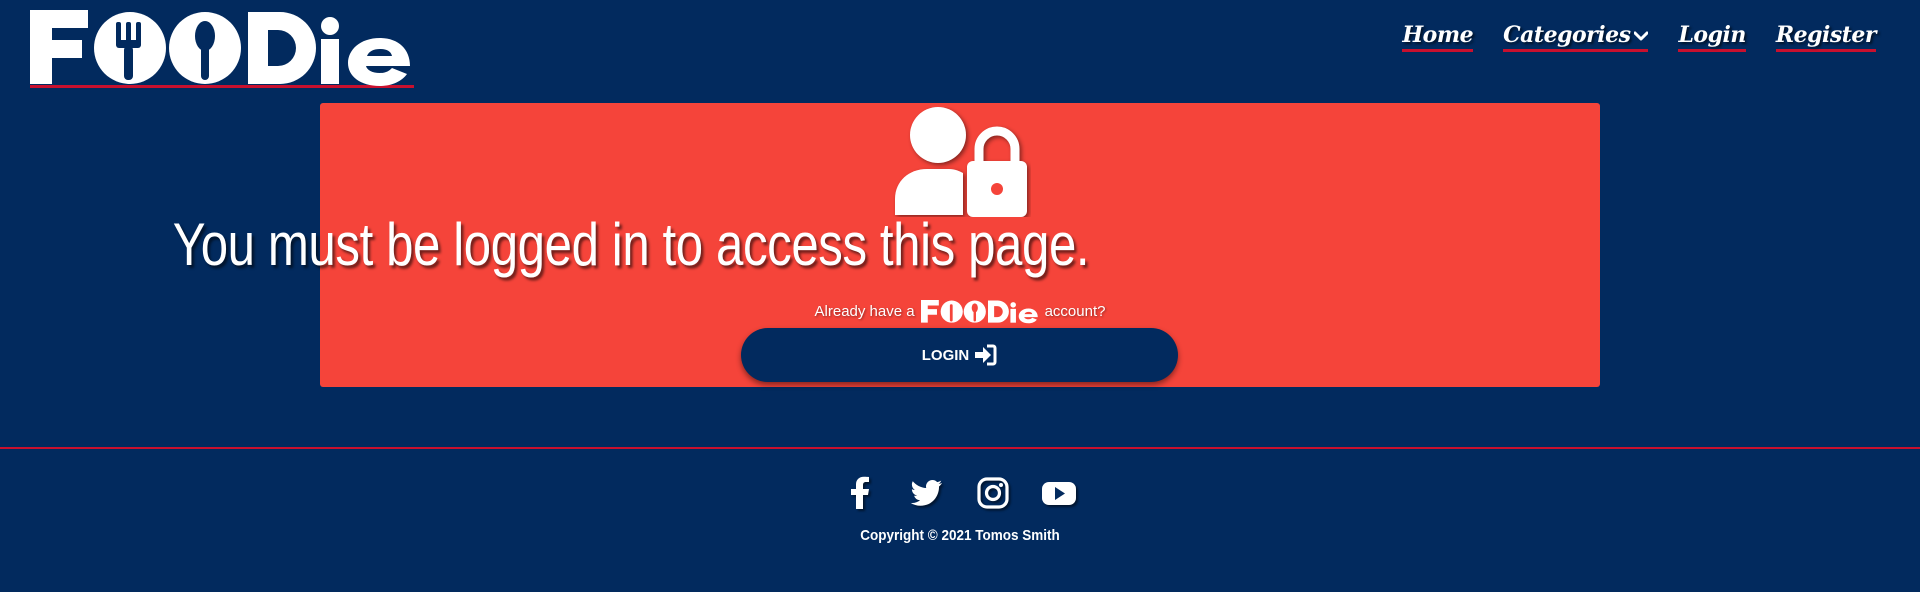  I want to click on user-lock-icon, so click(961, 162).